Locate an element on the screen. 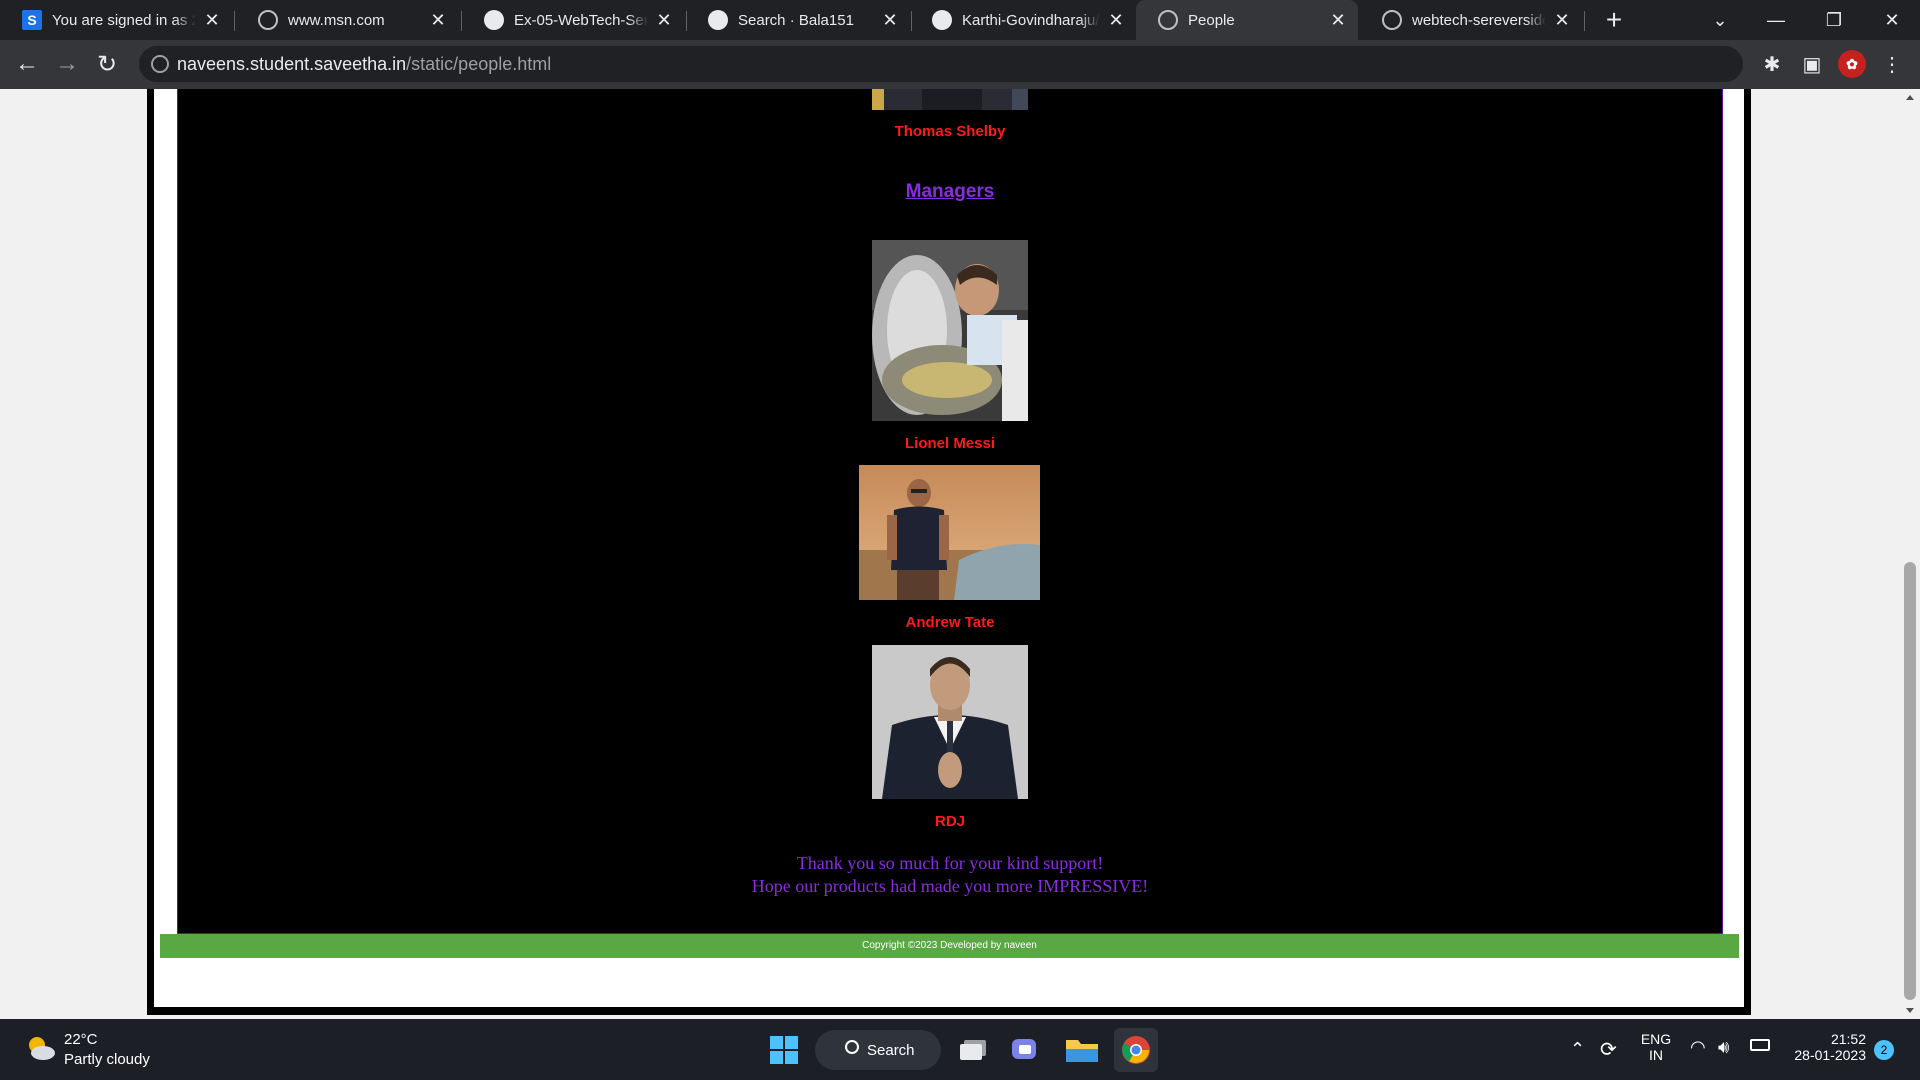 Image resolution: width=1920 pixels, height=1080 pixels. tab-title: Karthi-Govindharaju/E is located at coordinates (1031, 20).